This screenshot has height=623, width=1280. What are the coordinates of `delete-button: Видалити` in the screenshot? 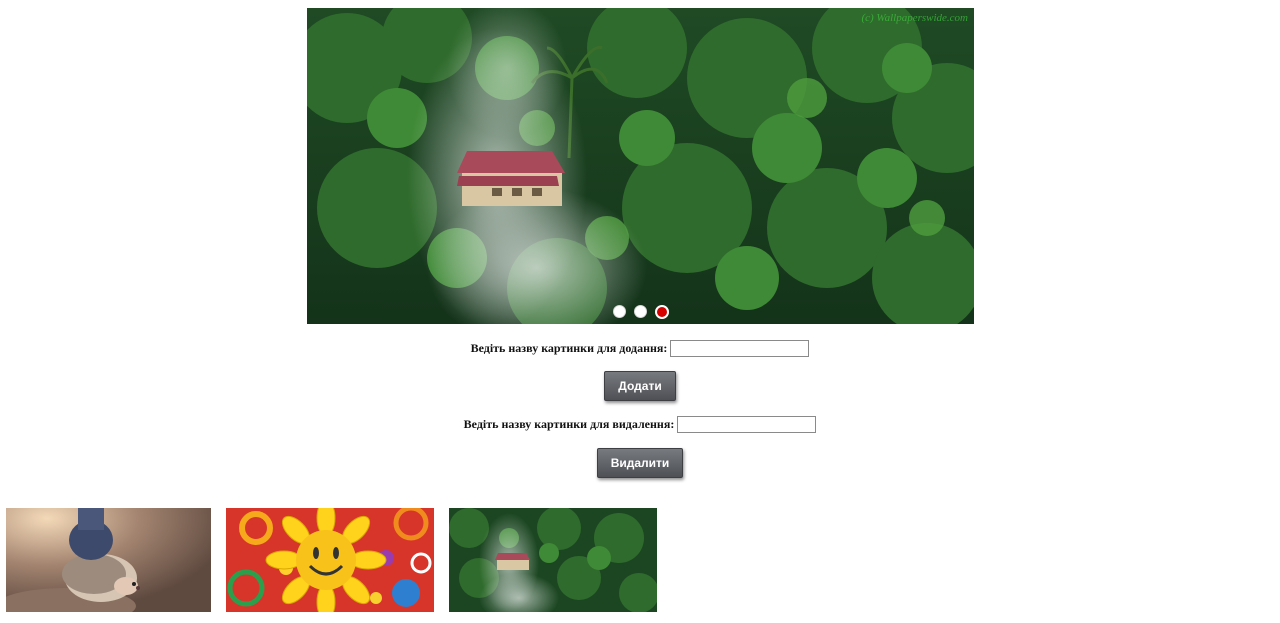 It's located at (640, 463).